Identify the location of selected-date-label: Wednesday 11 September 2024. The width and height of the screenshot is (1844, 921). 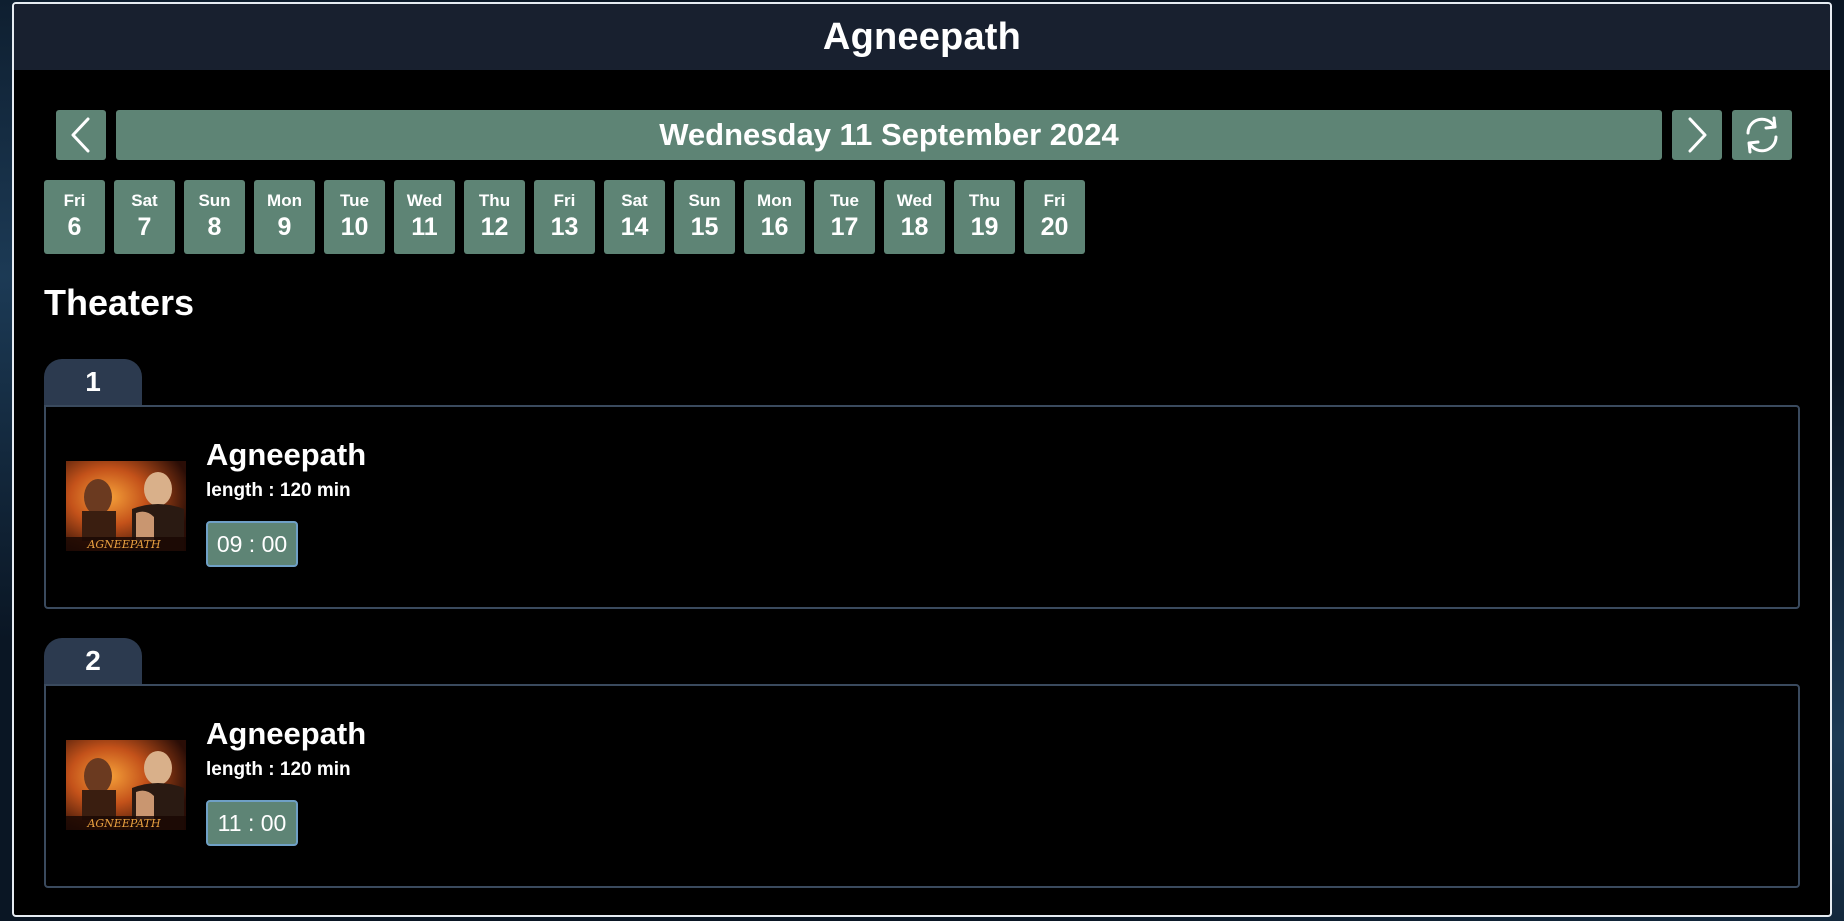
(889, 135).